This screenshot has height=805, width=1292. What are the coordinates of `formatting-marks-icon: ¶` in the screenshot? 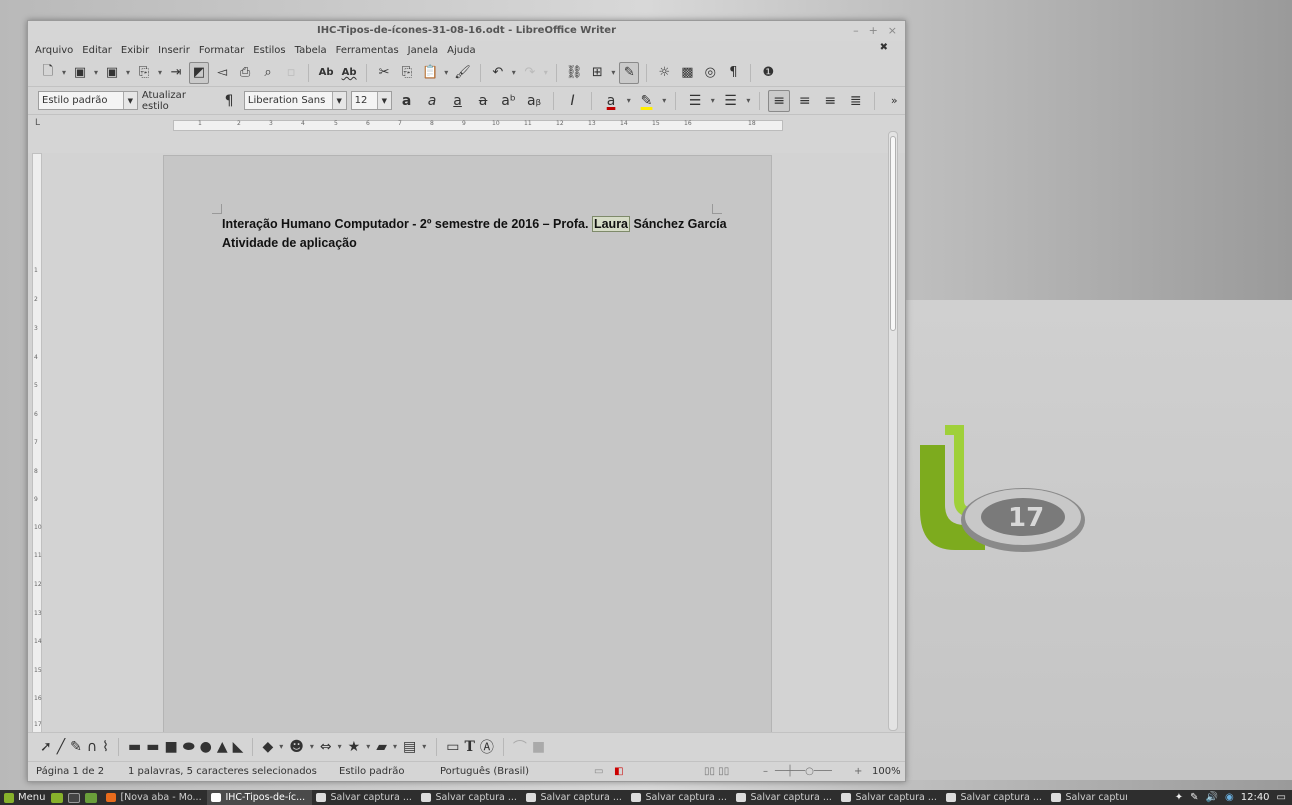 It's located at (733, 73).